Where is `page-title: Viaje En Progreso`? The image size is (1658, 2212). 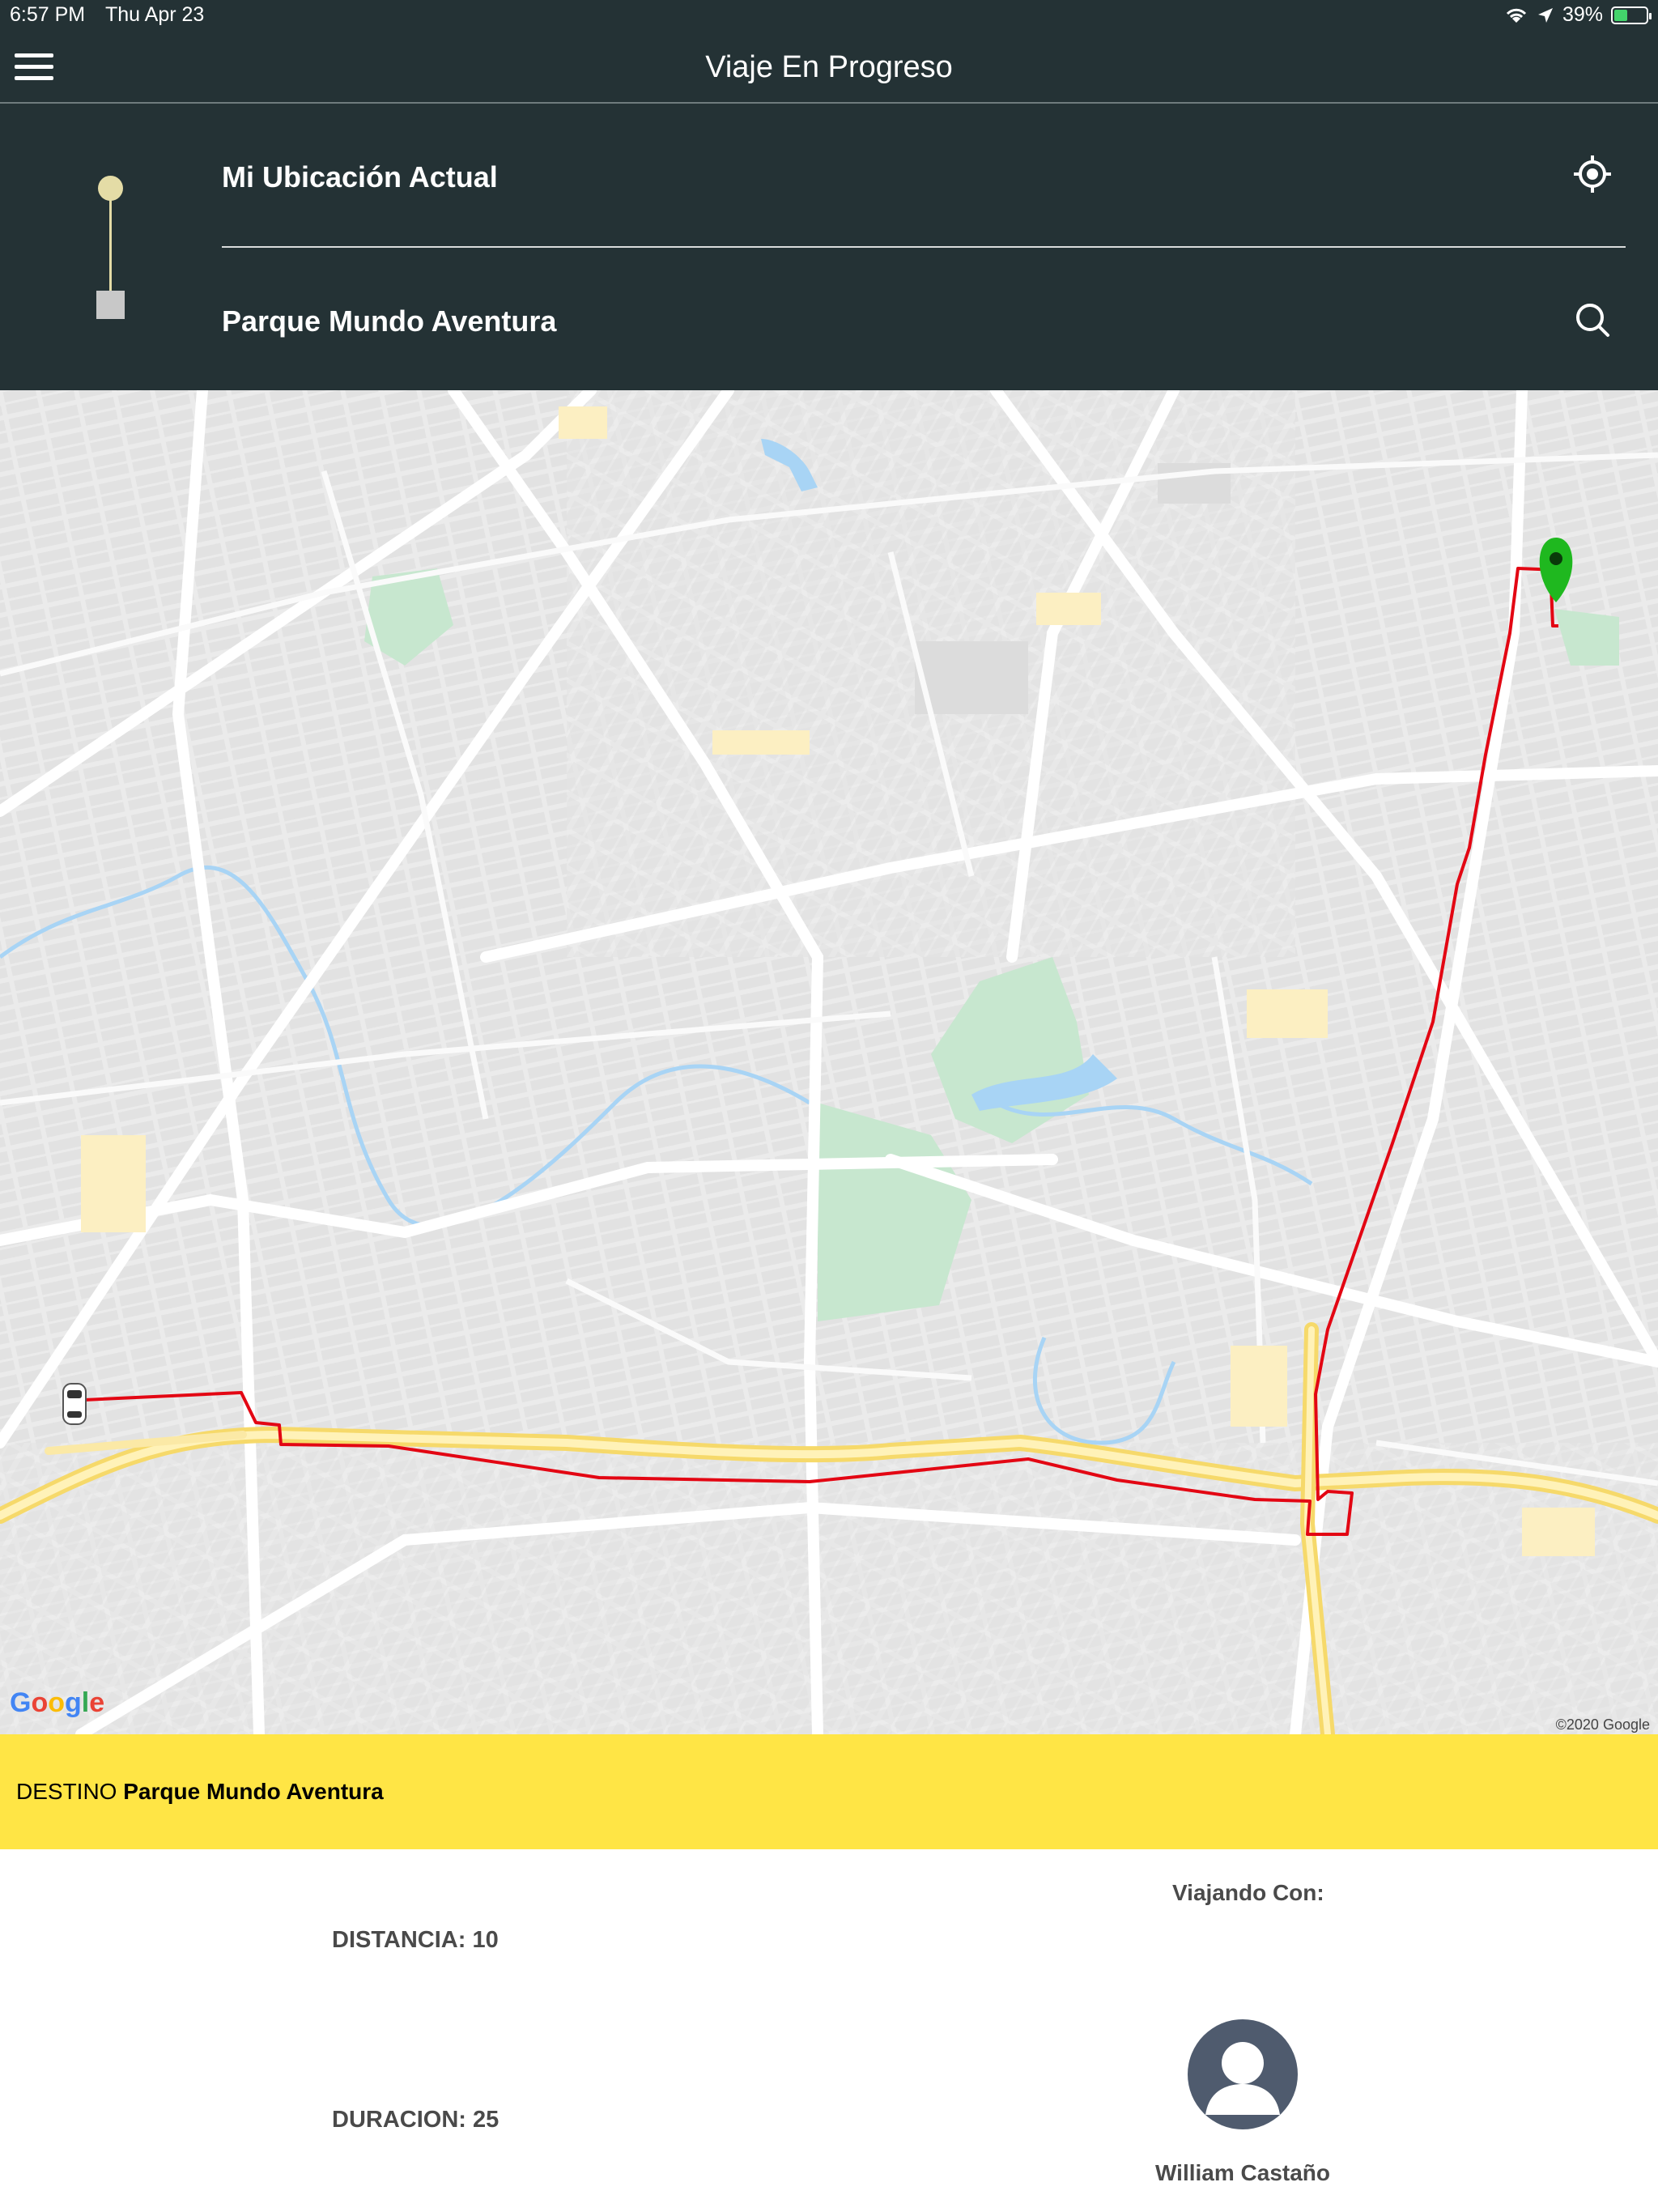 page-title: Viaje En Progreso is located at coordinates (829, 67).